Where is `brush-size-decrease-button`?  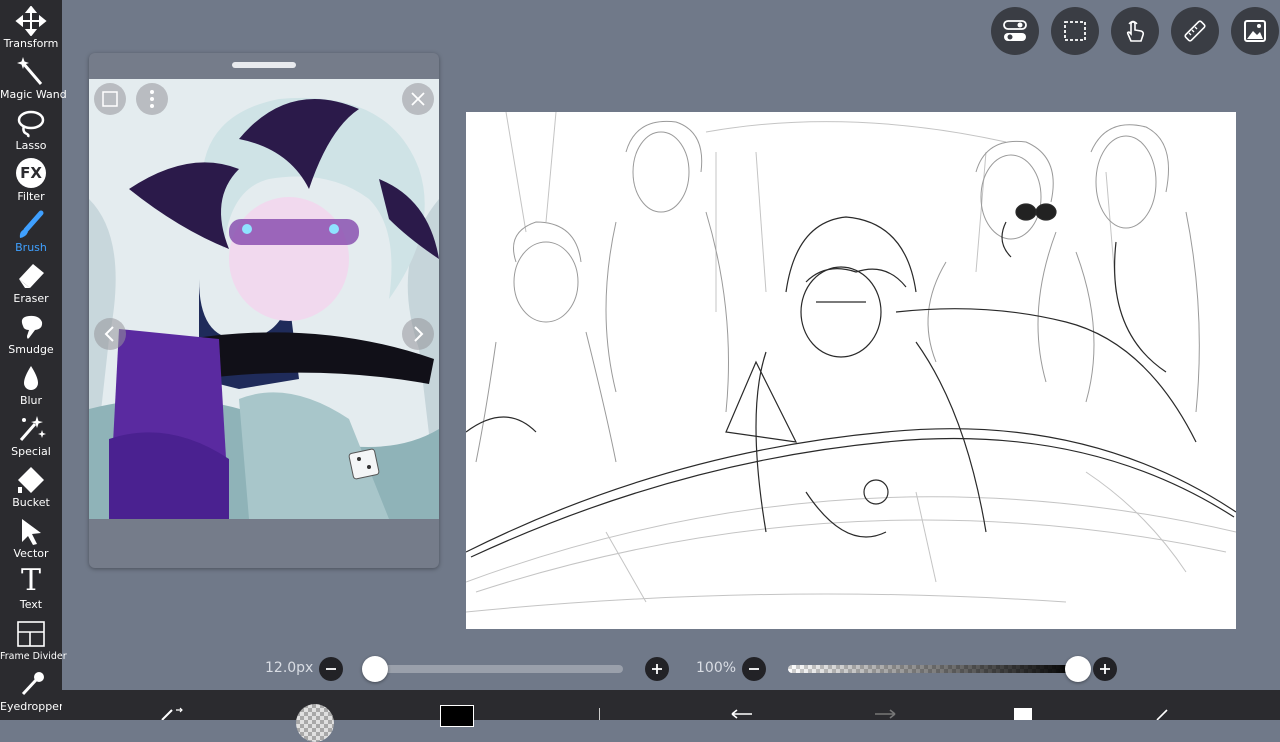
brush-size-decrease-button is located at coordinates (331, 669).